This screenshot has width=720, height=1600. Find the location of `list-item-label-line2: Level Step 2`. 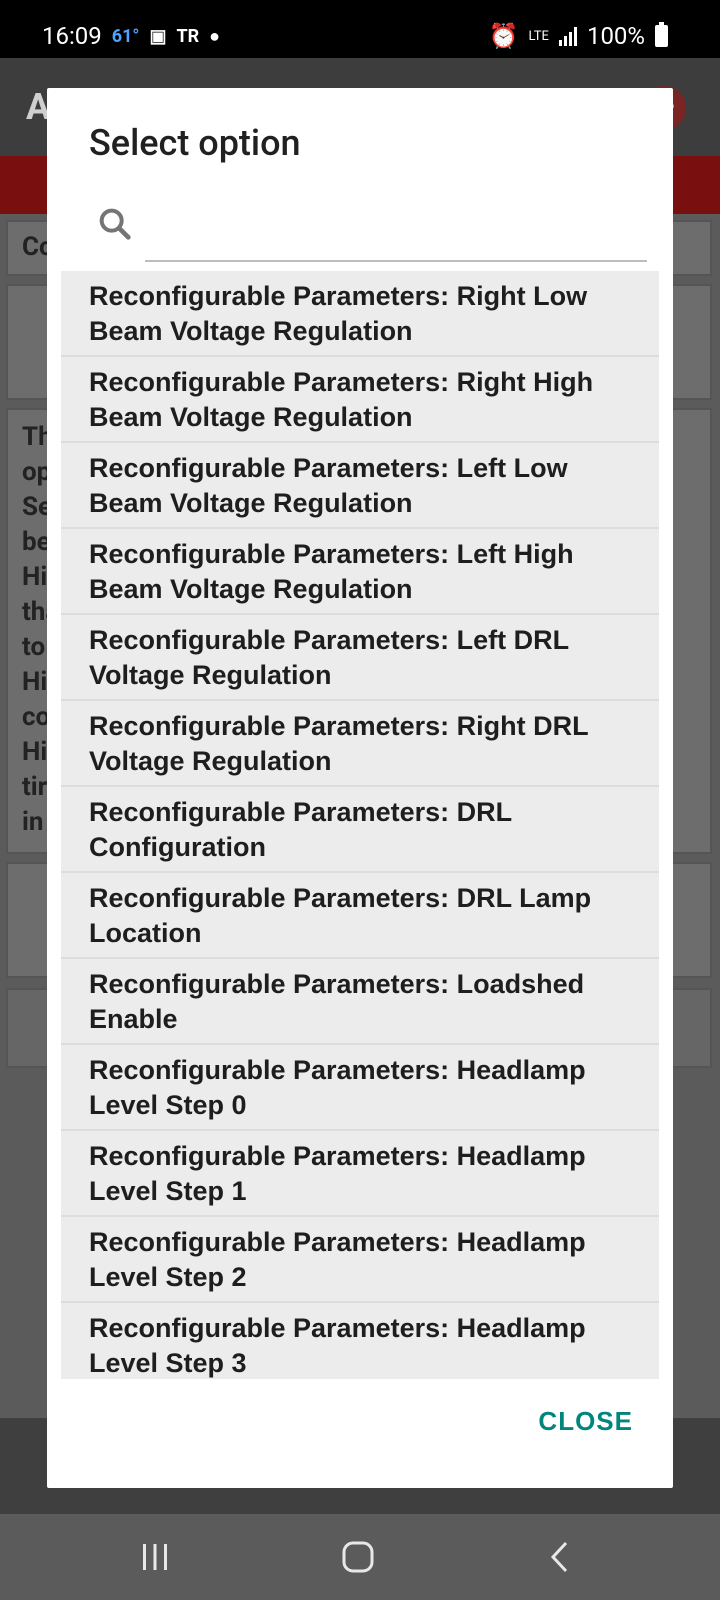

list-item-label-line2: Level Step 2 is located at coordinates (168, 1277).